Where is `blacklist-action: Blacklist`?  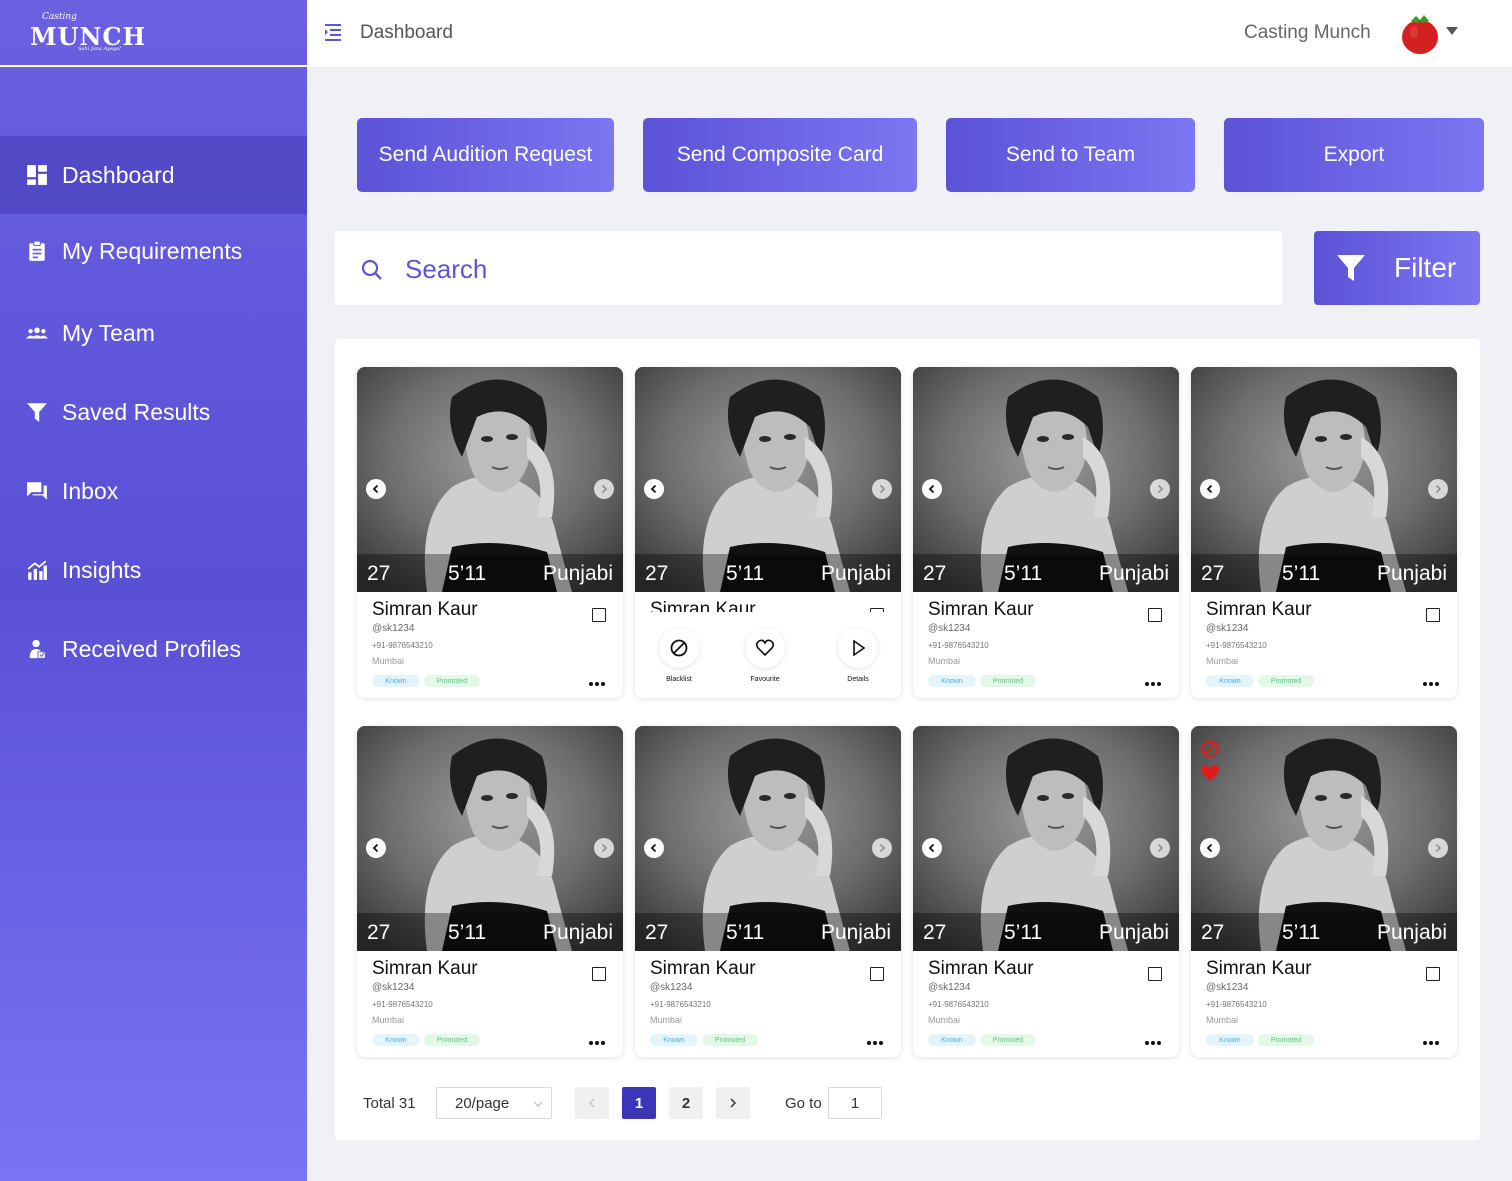
blacklist-action: Blacklist is located at coordinates (679, 655).